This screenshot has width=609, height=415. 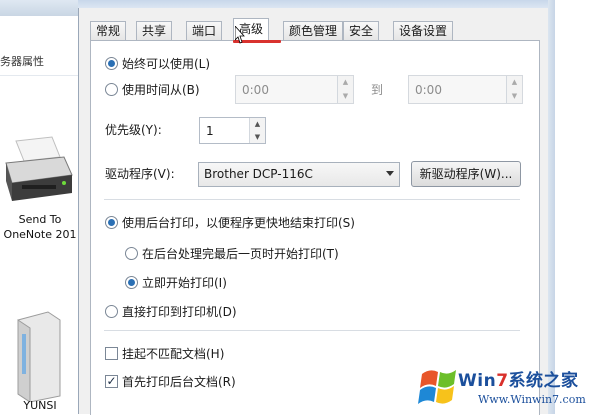 I want to click on device-label-send-to-onenote: Send To OneNote 201, so click(x=40, y=227).